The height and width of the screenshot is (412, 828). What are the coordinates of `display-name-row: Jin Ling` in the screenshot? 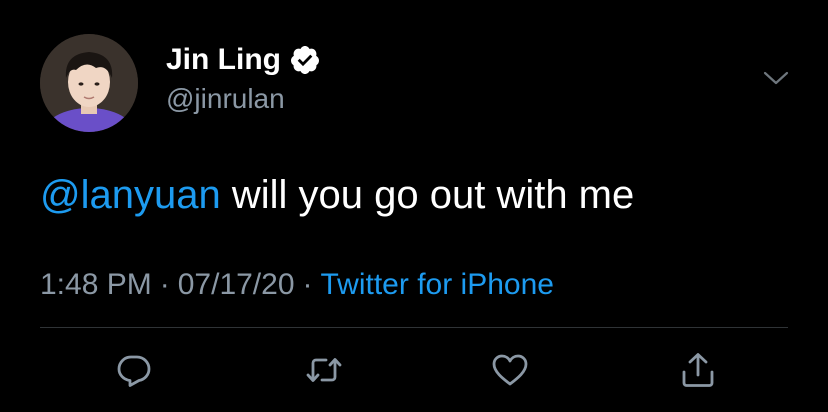 It's located at (243, 60).